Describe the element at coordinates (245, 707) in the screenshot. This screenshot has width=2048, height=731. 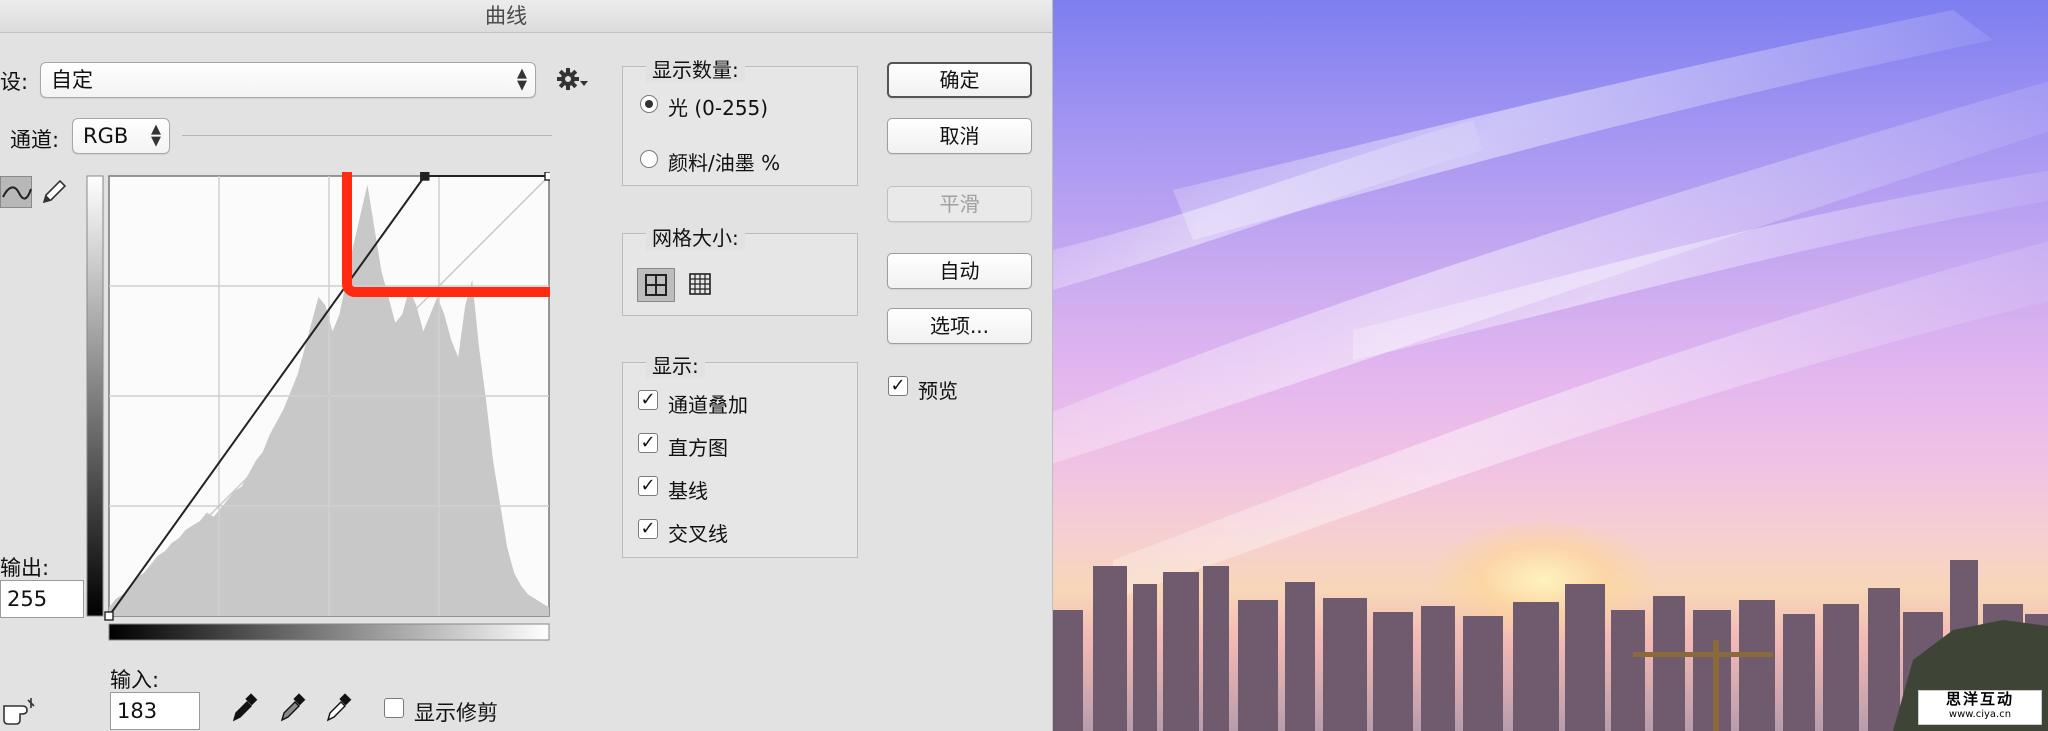
I see `black-point-eyedropper-icon` at that location.